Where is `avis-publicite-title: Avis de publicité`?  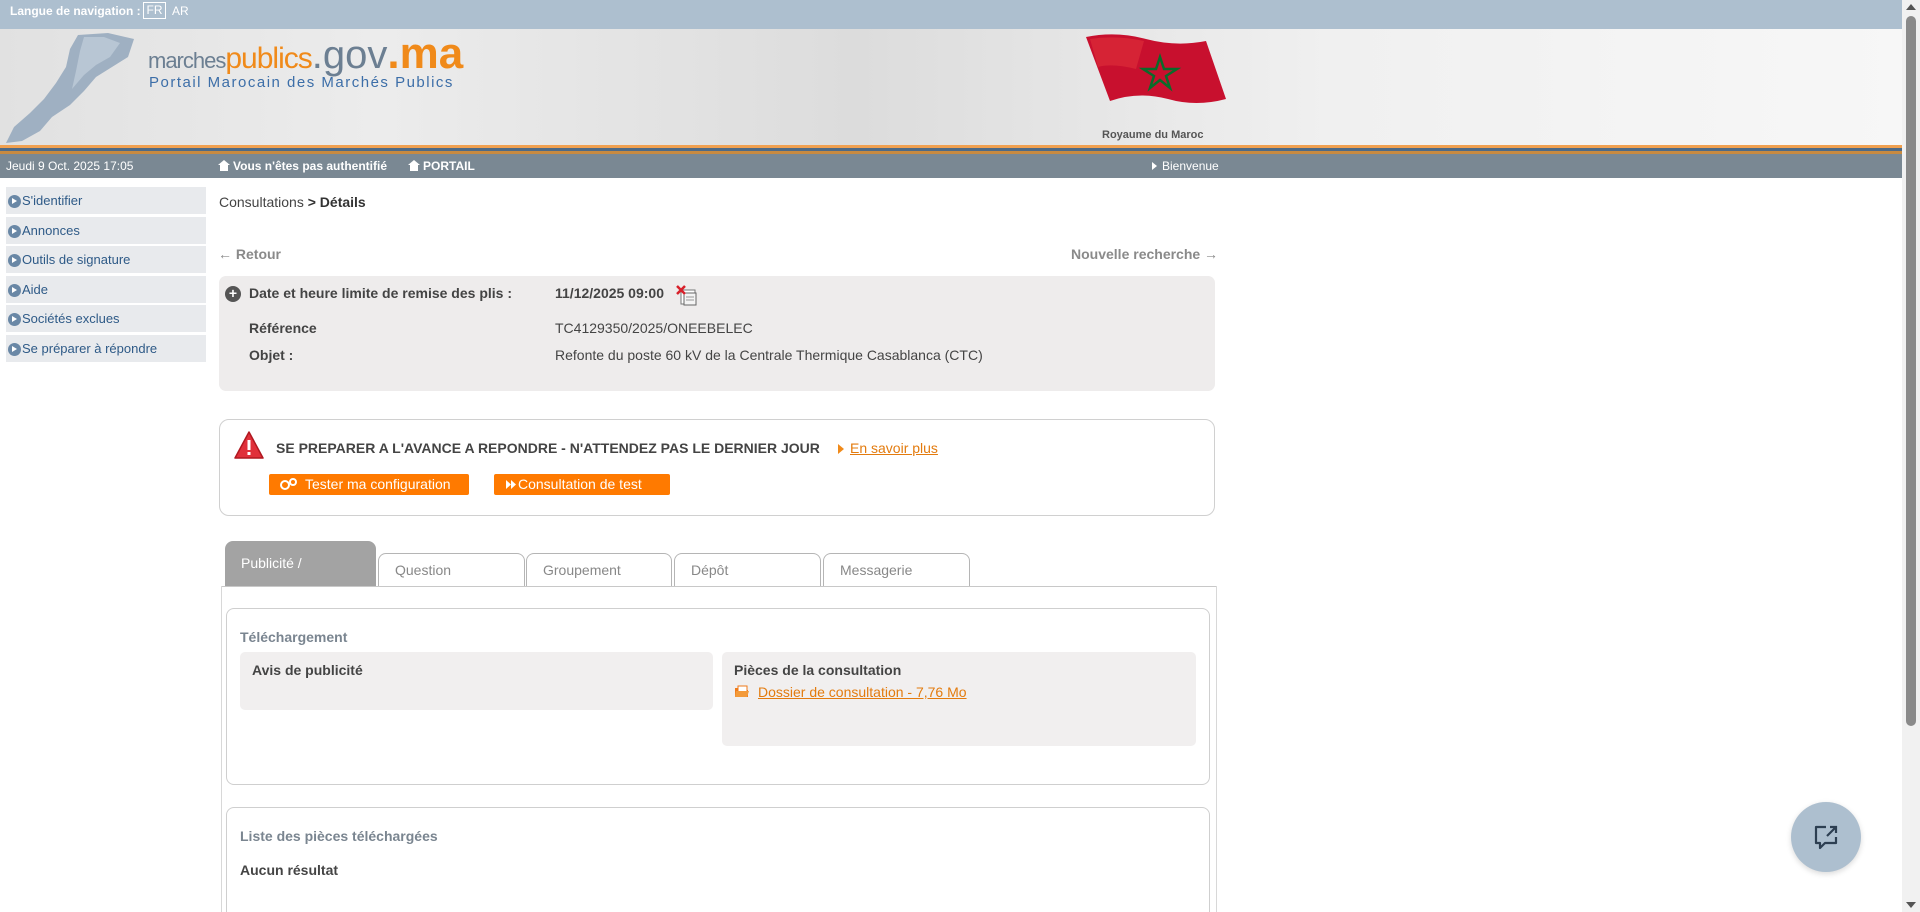
avis-publicite-title: Avis de publicité is located at coordinates (307, 670).